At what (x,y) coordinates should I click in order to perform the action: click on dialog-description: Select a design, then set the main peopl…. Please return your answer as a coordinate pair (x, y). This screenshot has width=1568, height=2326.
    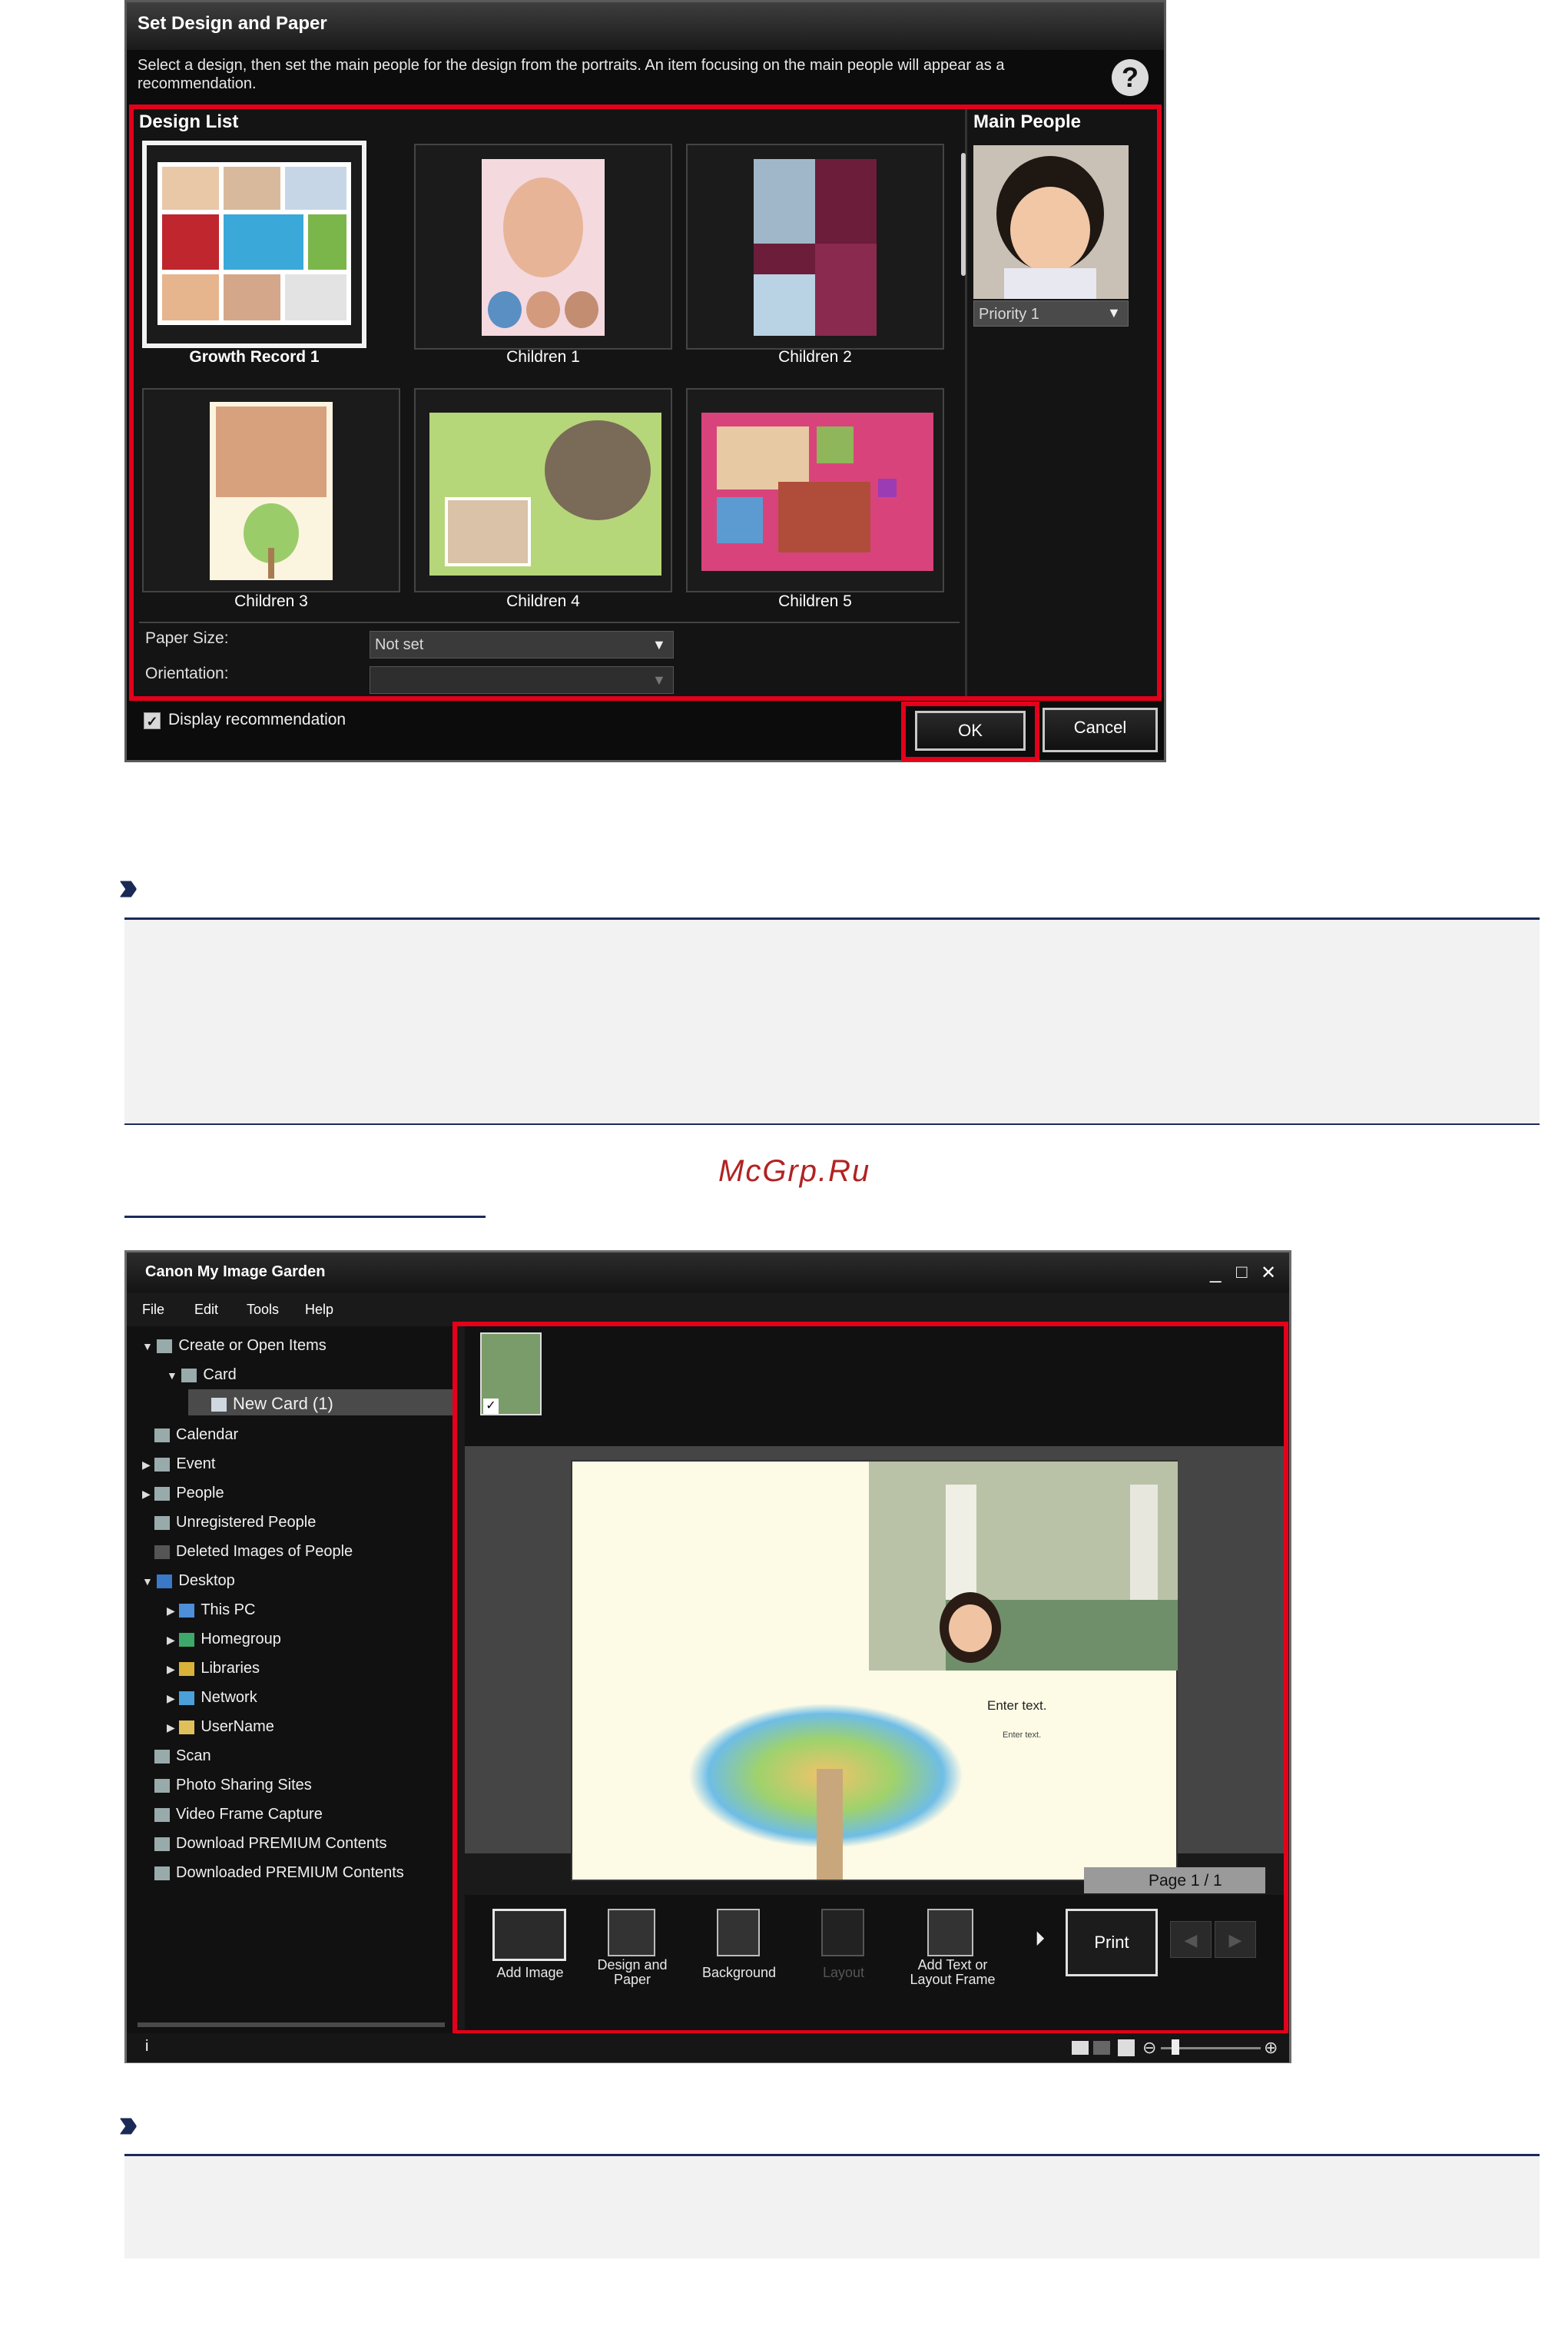
    Looking at the image, I should click on (571, 74).